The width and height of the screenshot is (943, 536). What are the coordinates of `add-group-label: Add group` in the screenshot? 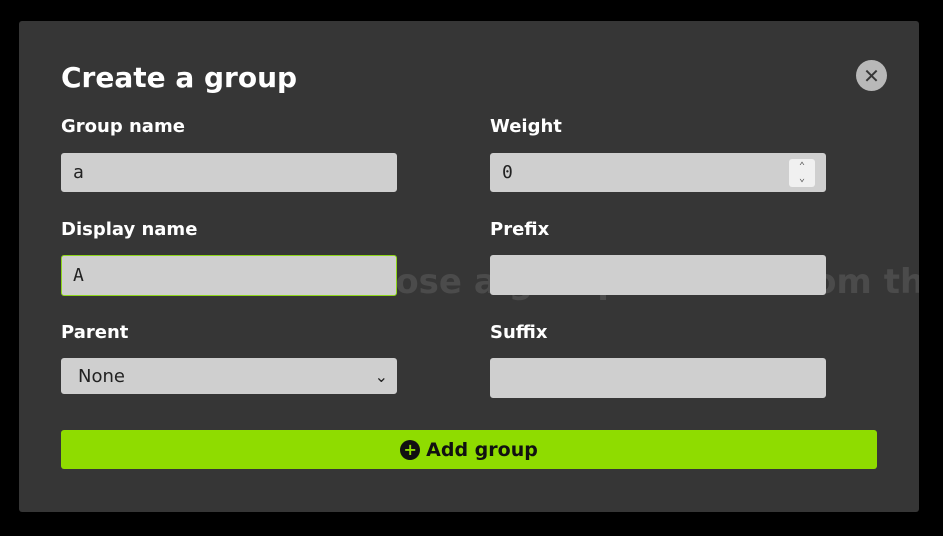 It's located at (482, 449).